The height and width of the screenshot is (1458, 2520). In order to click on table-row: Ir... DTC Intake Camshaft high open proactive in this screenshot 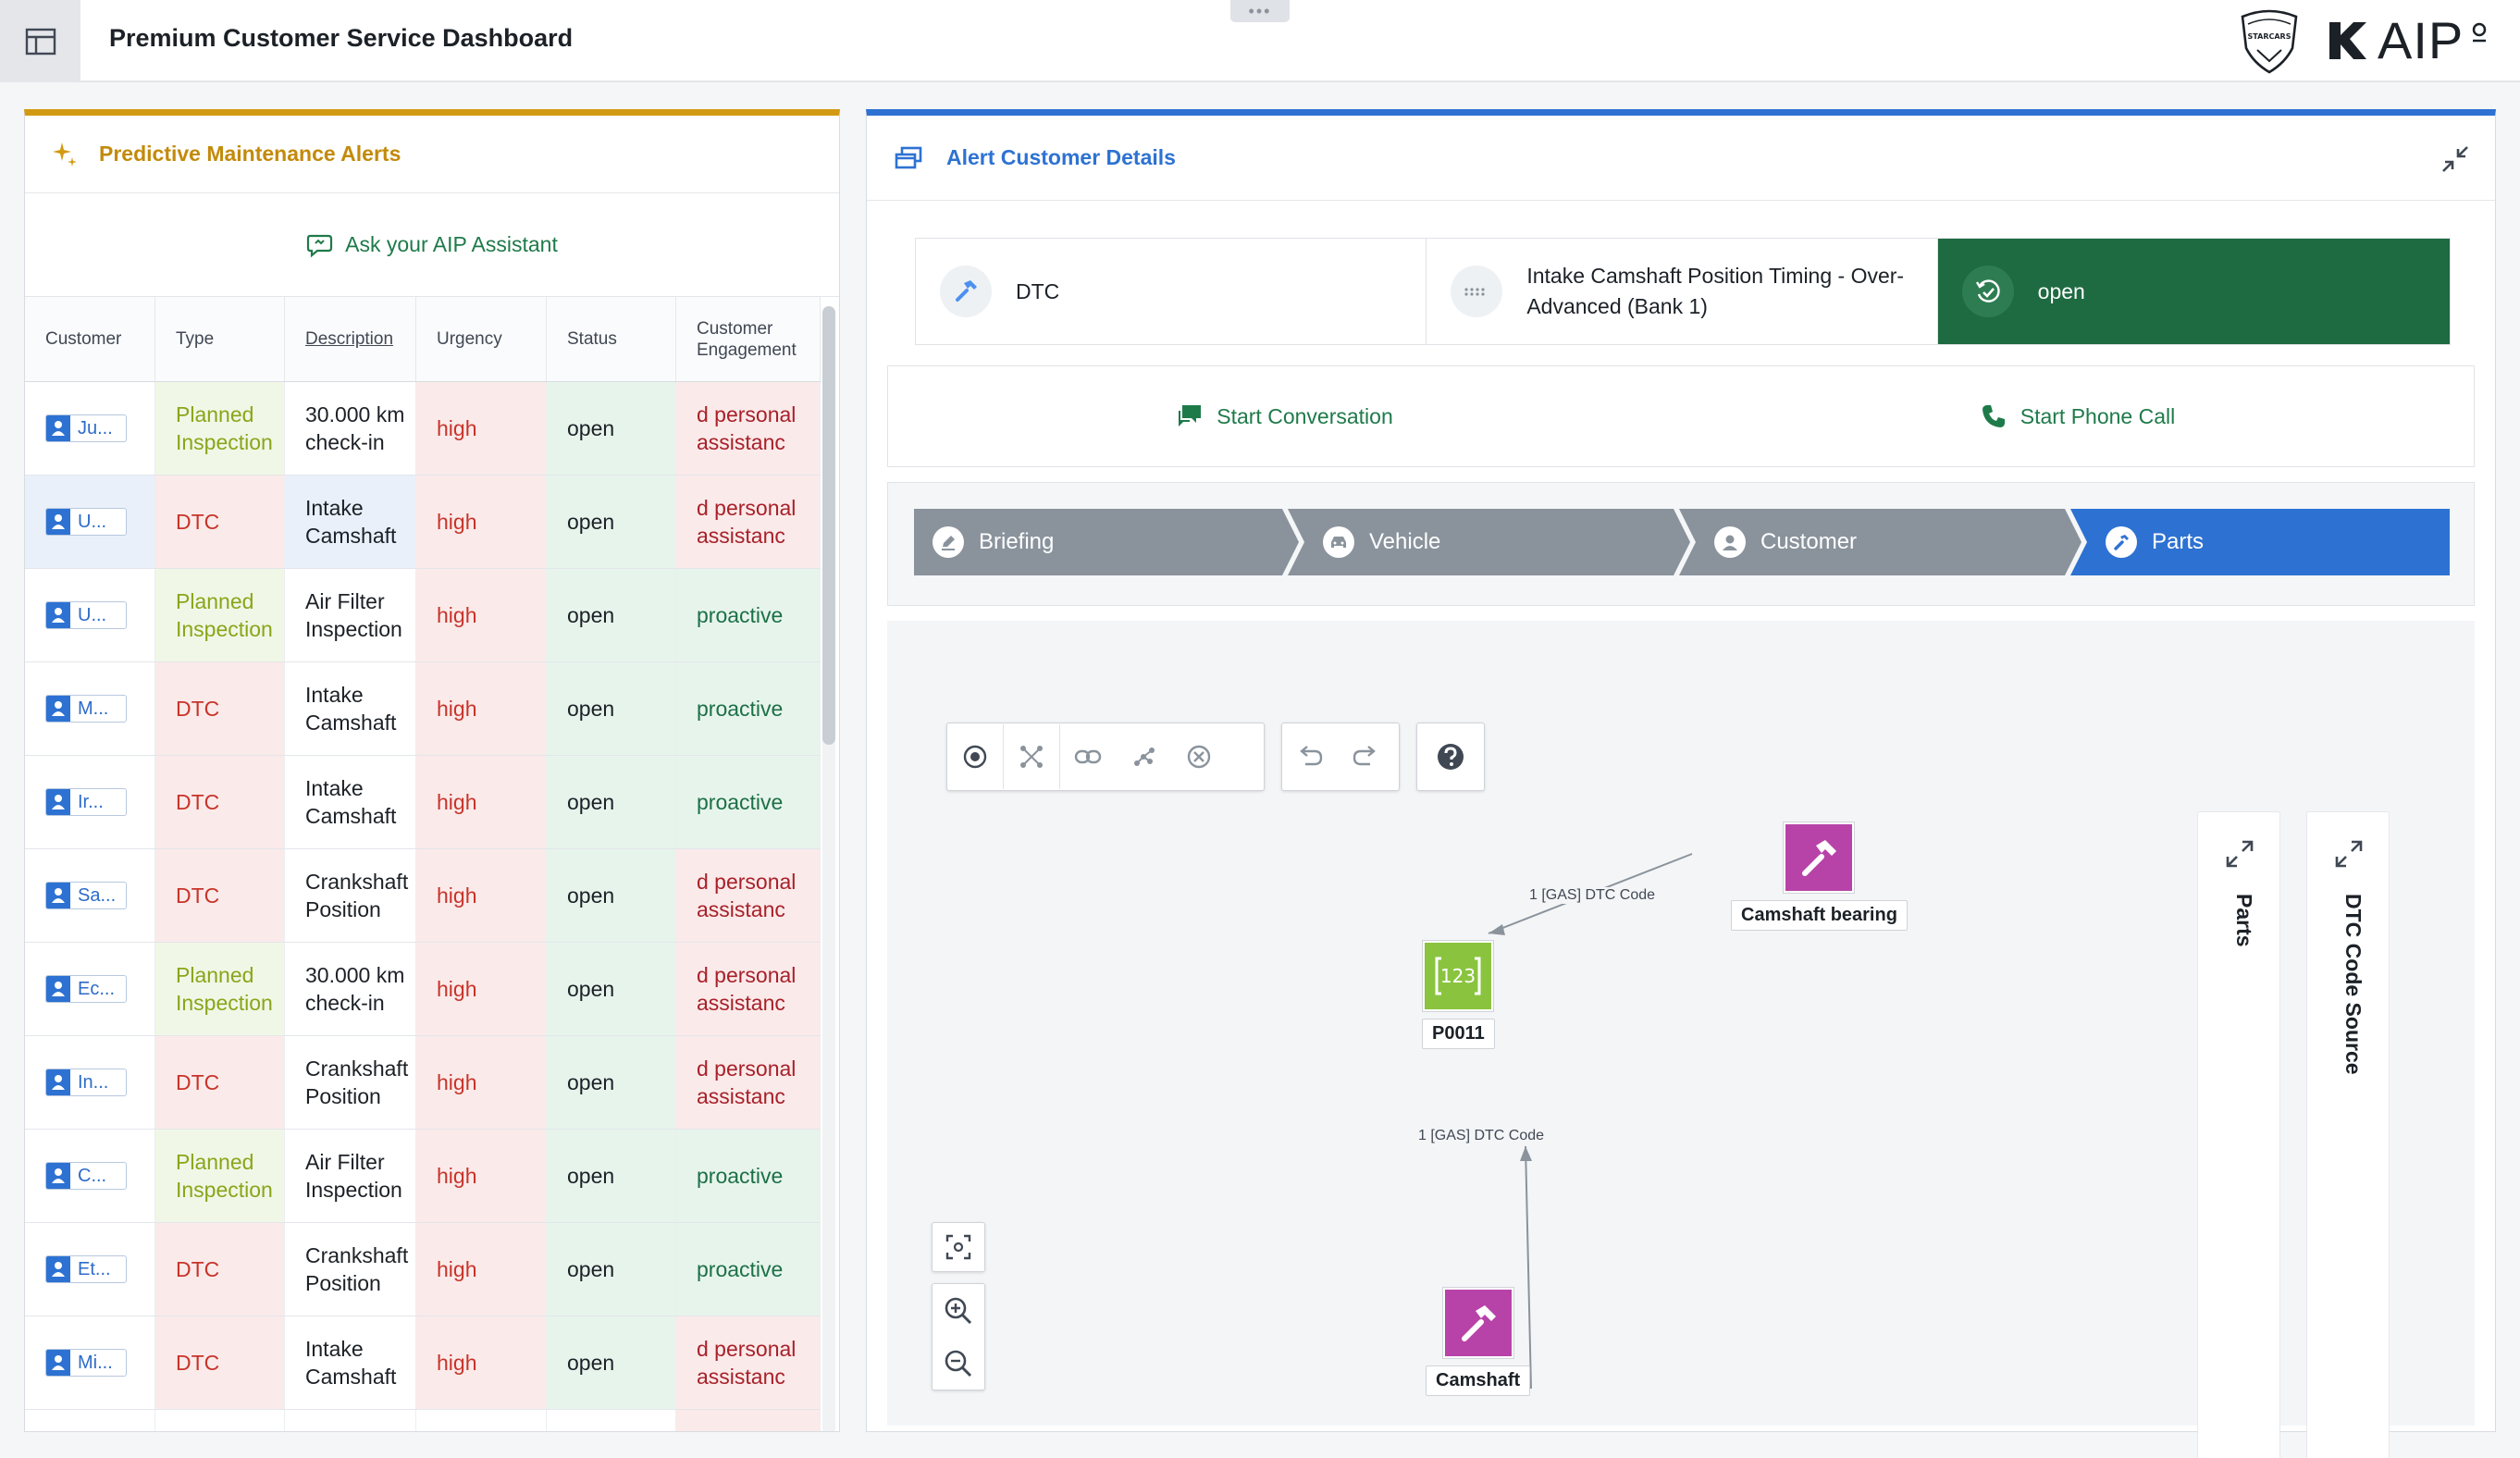, I will do `click(423, 802)`.